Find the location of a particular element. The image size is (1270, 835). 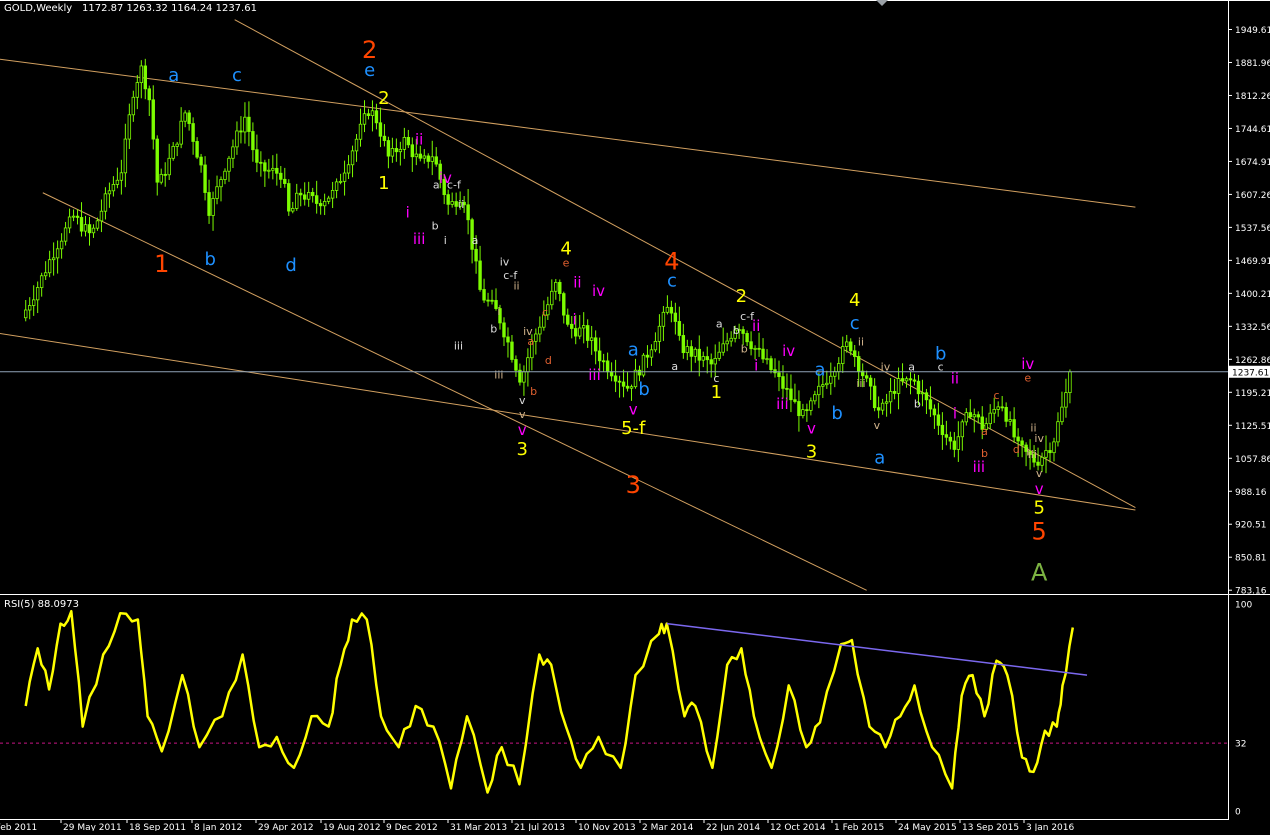

current-price-tag: 1237.61 is located at coordinates (1249, 371).